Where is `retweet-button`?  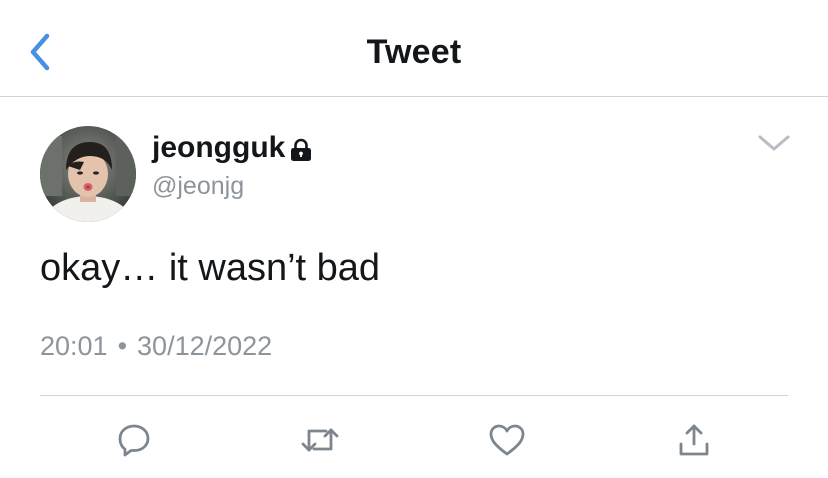 retweet-button is located at coordinates (320, 440).